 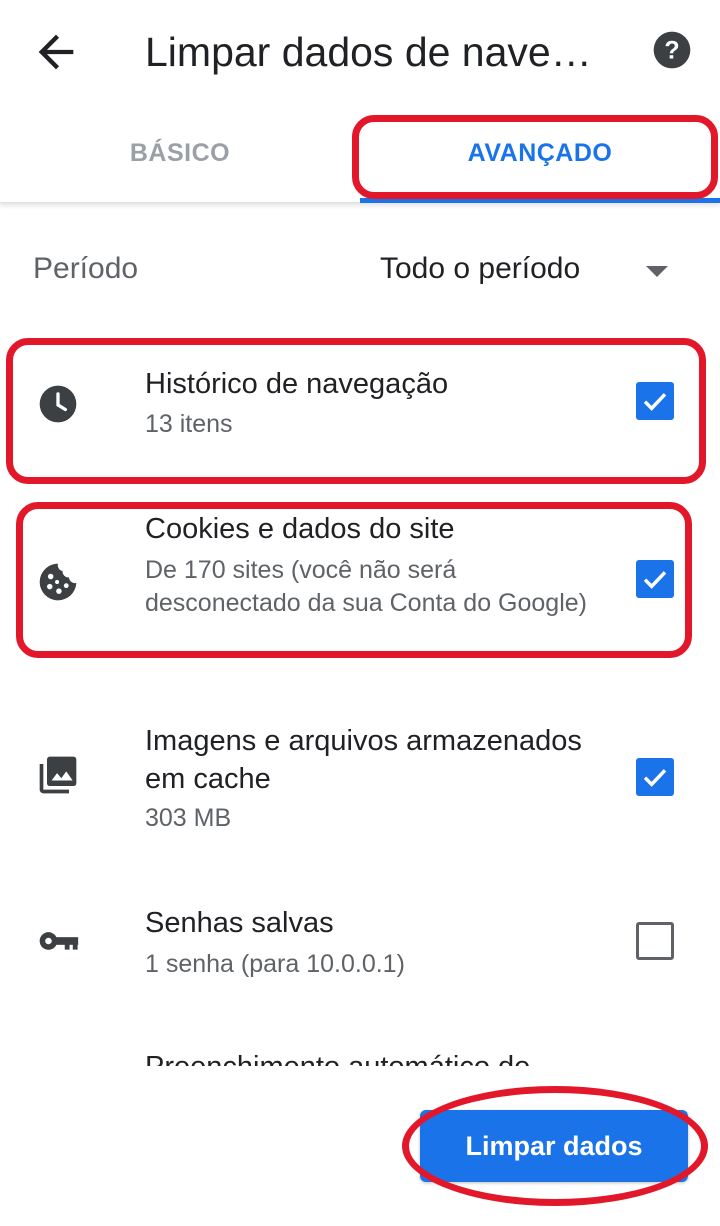 I want to click on item-title: Cookies e dados do site, so click(x=300, y=529).